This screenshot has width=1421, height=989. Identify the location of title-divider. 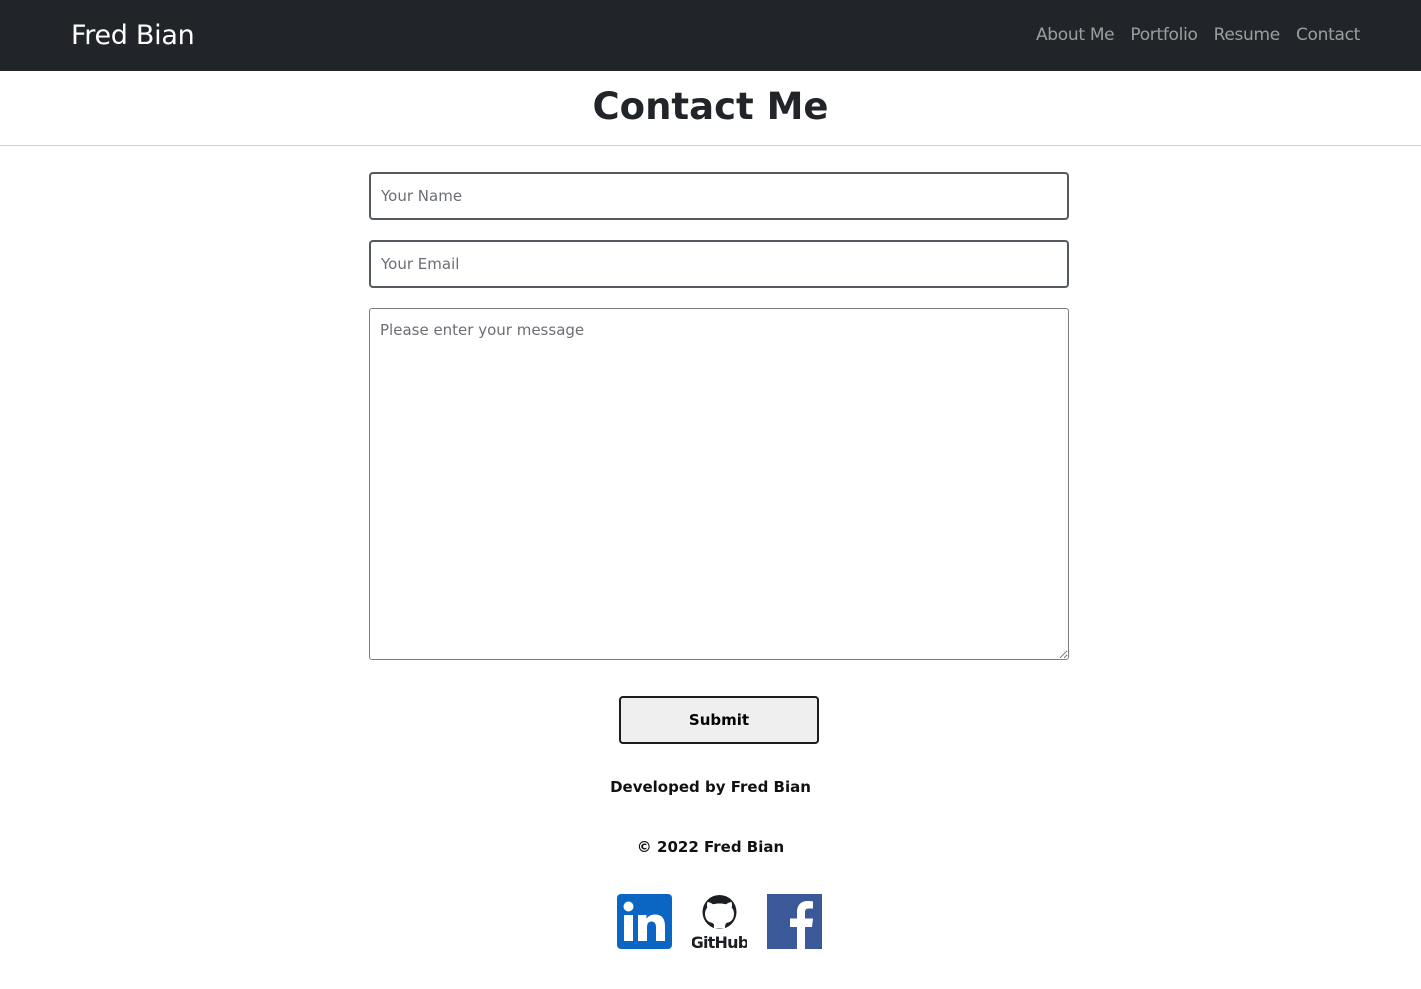
(710, 145).